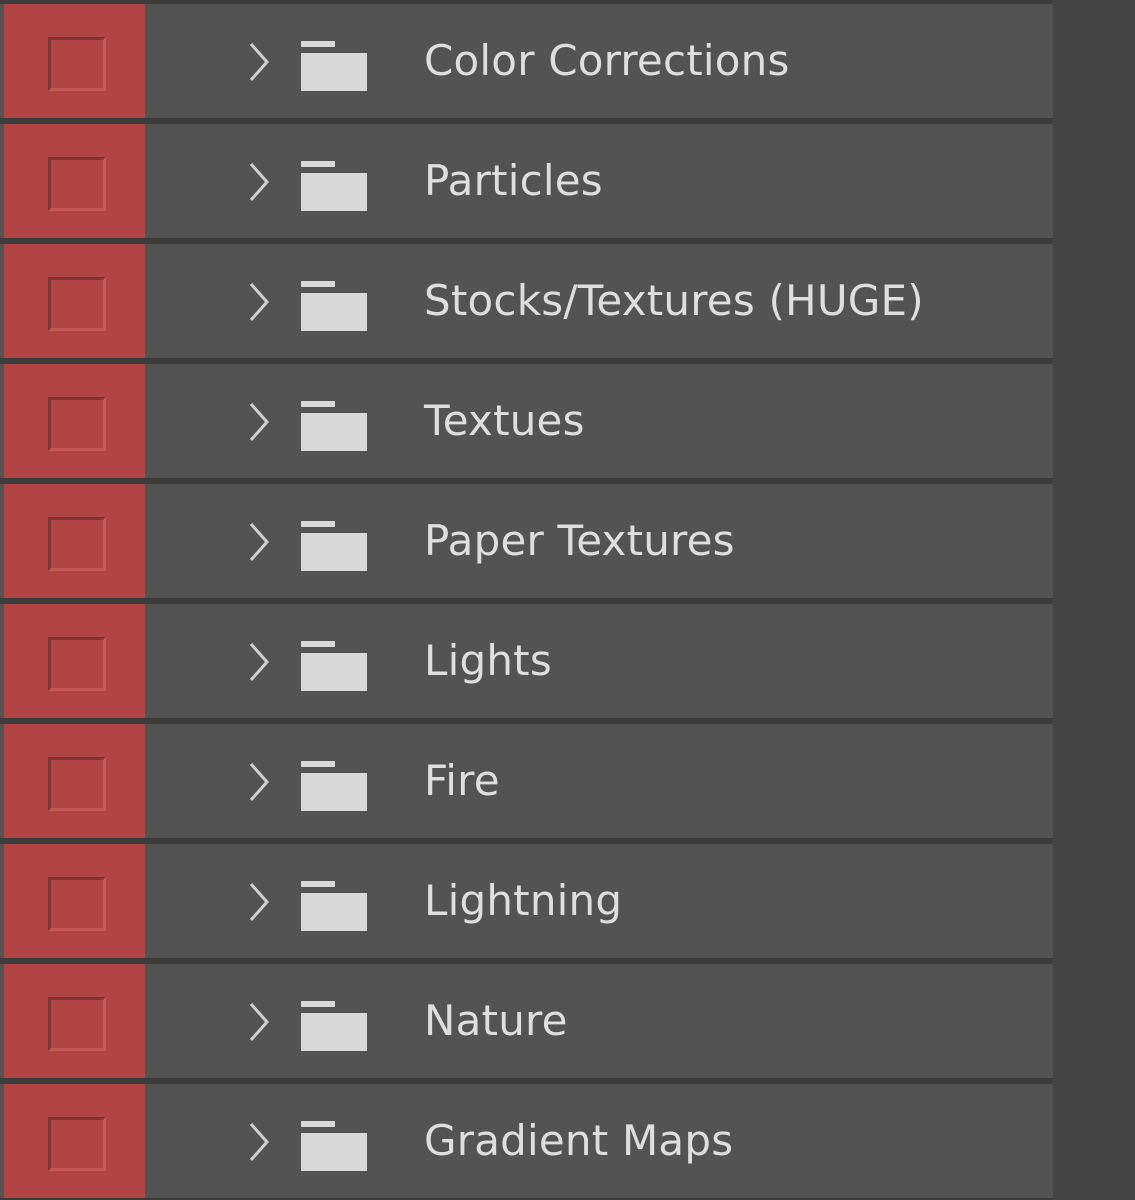 Image resolution: width=1135 pixels, height=1200 pixels. What do you see at coordinates (607, 60) in the screenshot?
I see `layer-group-label: Color Corrections` at bounding box center [607, 60].